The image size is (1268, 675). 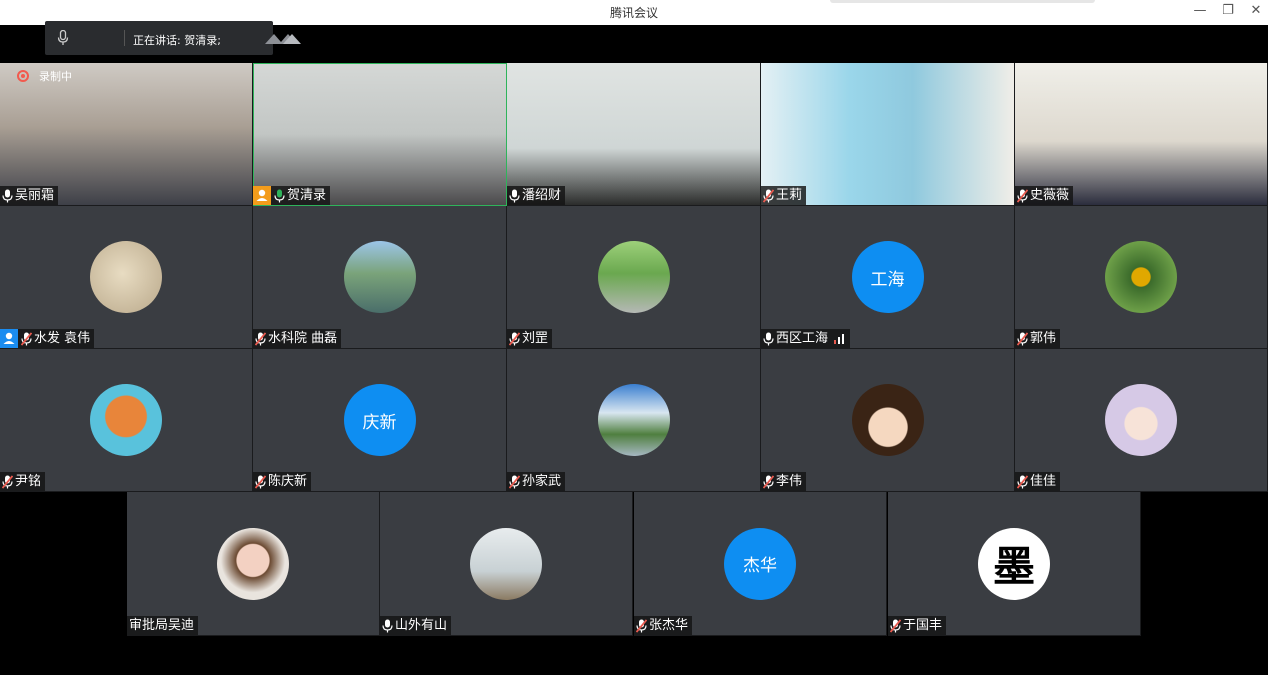 What do you see at coordinates (962, 1) in the screenshot?
I see `notification-tab` at bounding box center [962, 1].